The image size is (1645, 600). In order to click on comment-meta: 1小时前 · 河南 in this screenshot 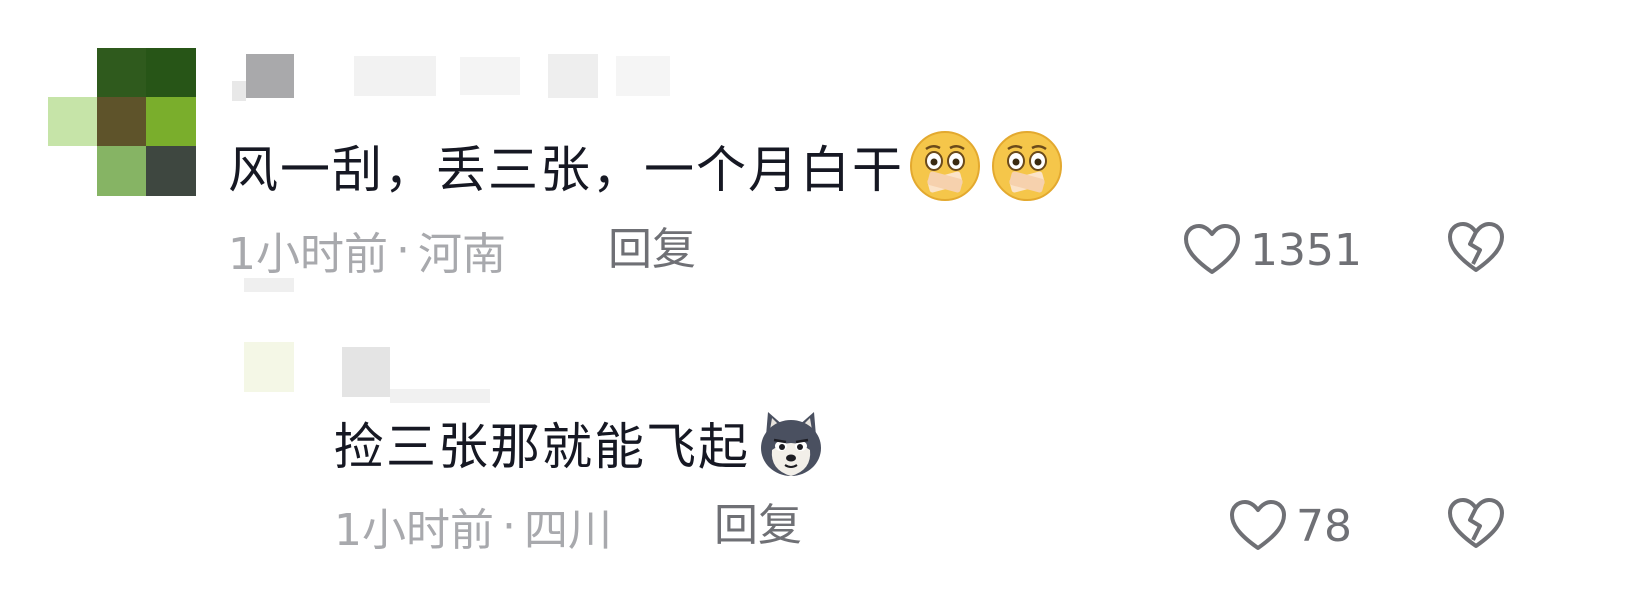, I will do `click(367, 251)`.